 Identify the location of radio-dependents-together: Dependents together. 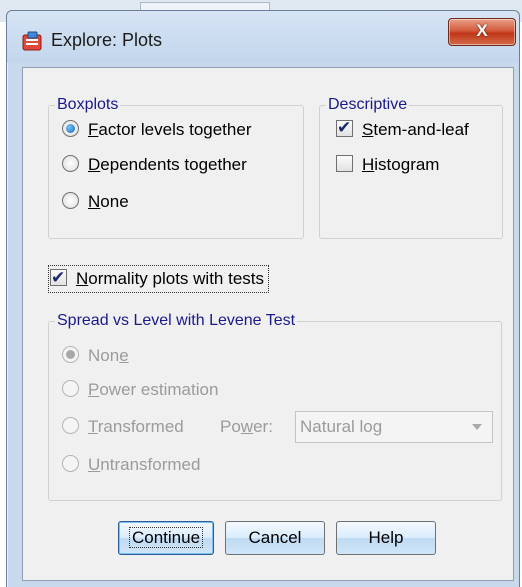
(154, 165).